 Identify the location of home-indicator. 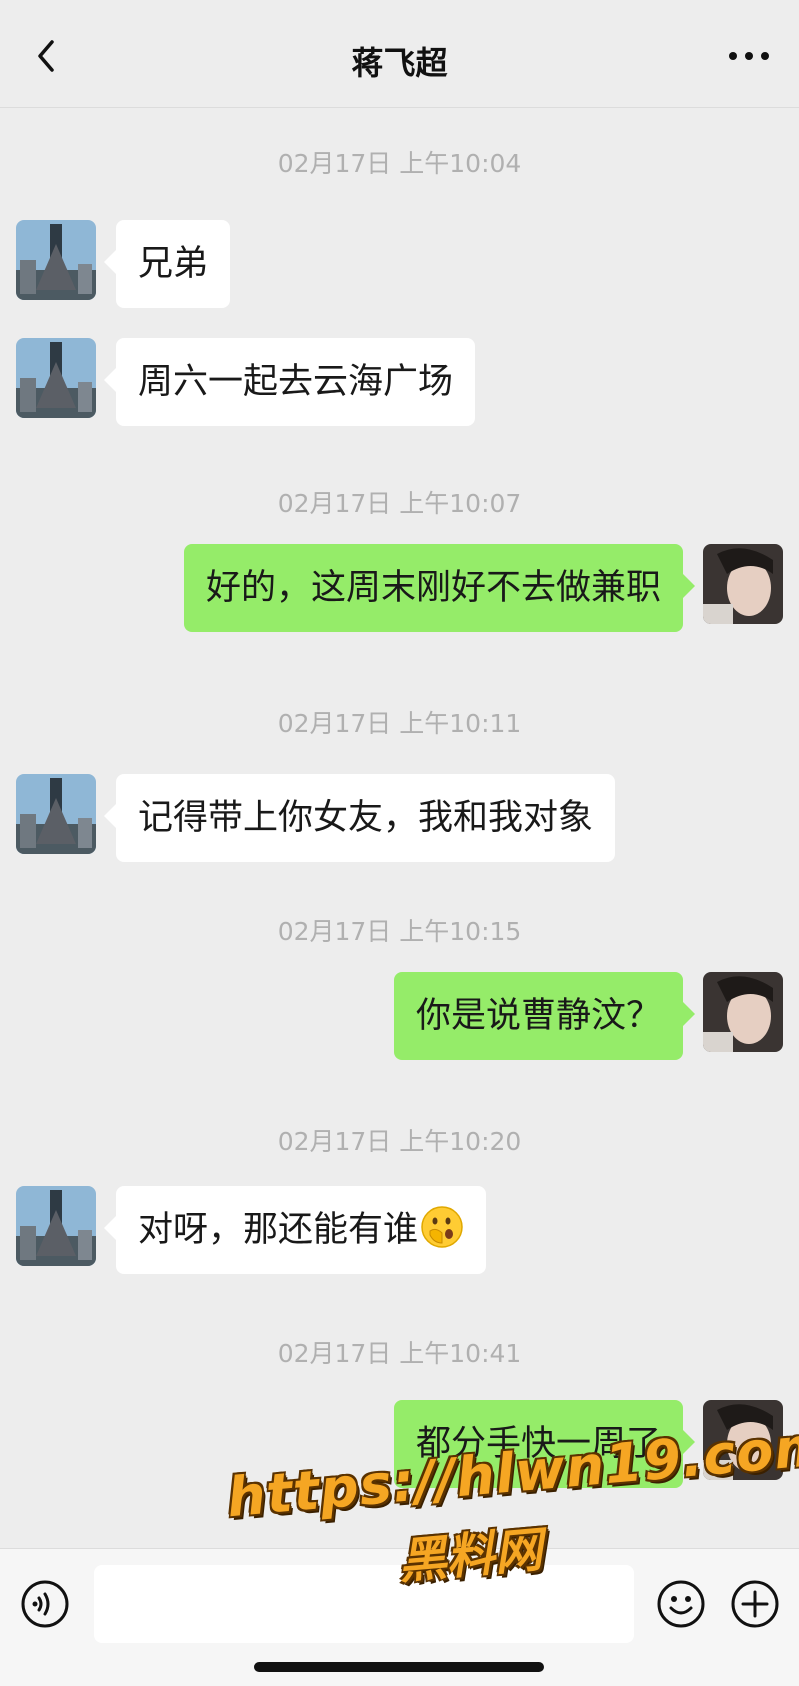
(399, 1667).